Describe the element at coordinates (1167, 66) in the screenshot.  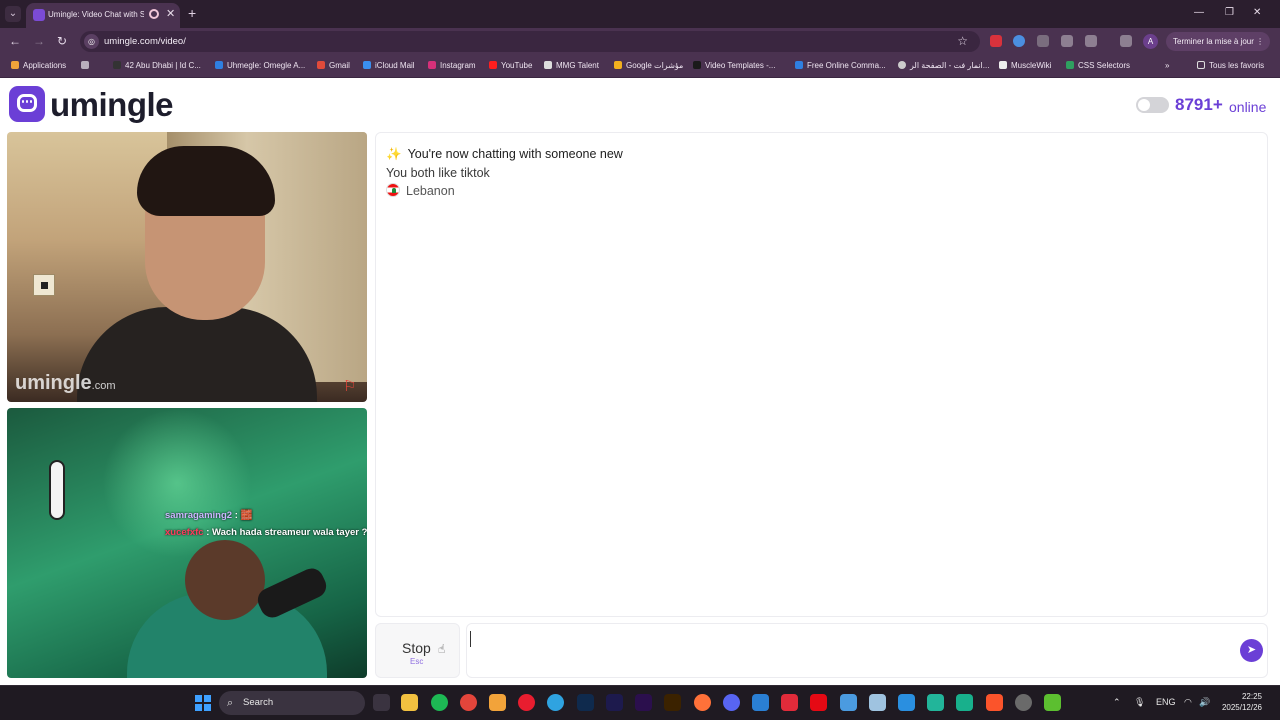
I see `bookmarks-overflow-icon: »` at that location.